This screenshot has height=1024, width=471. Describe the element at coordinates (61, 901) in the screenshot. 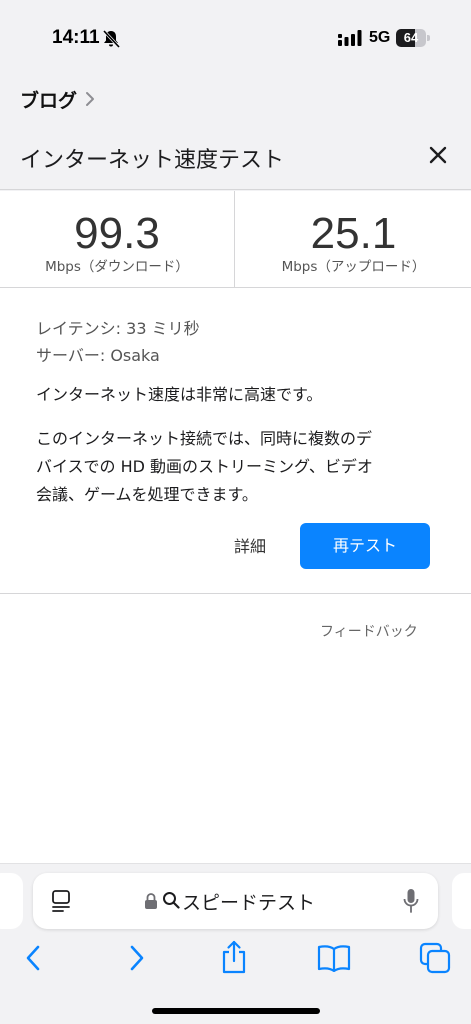

I see `page-menu-icon` at that location.